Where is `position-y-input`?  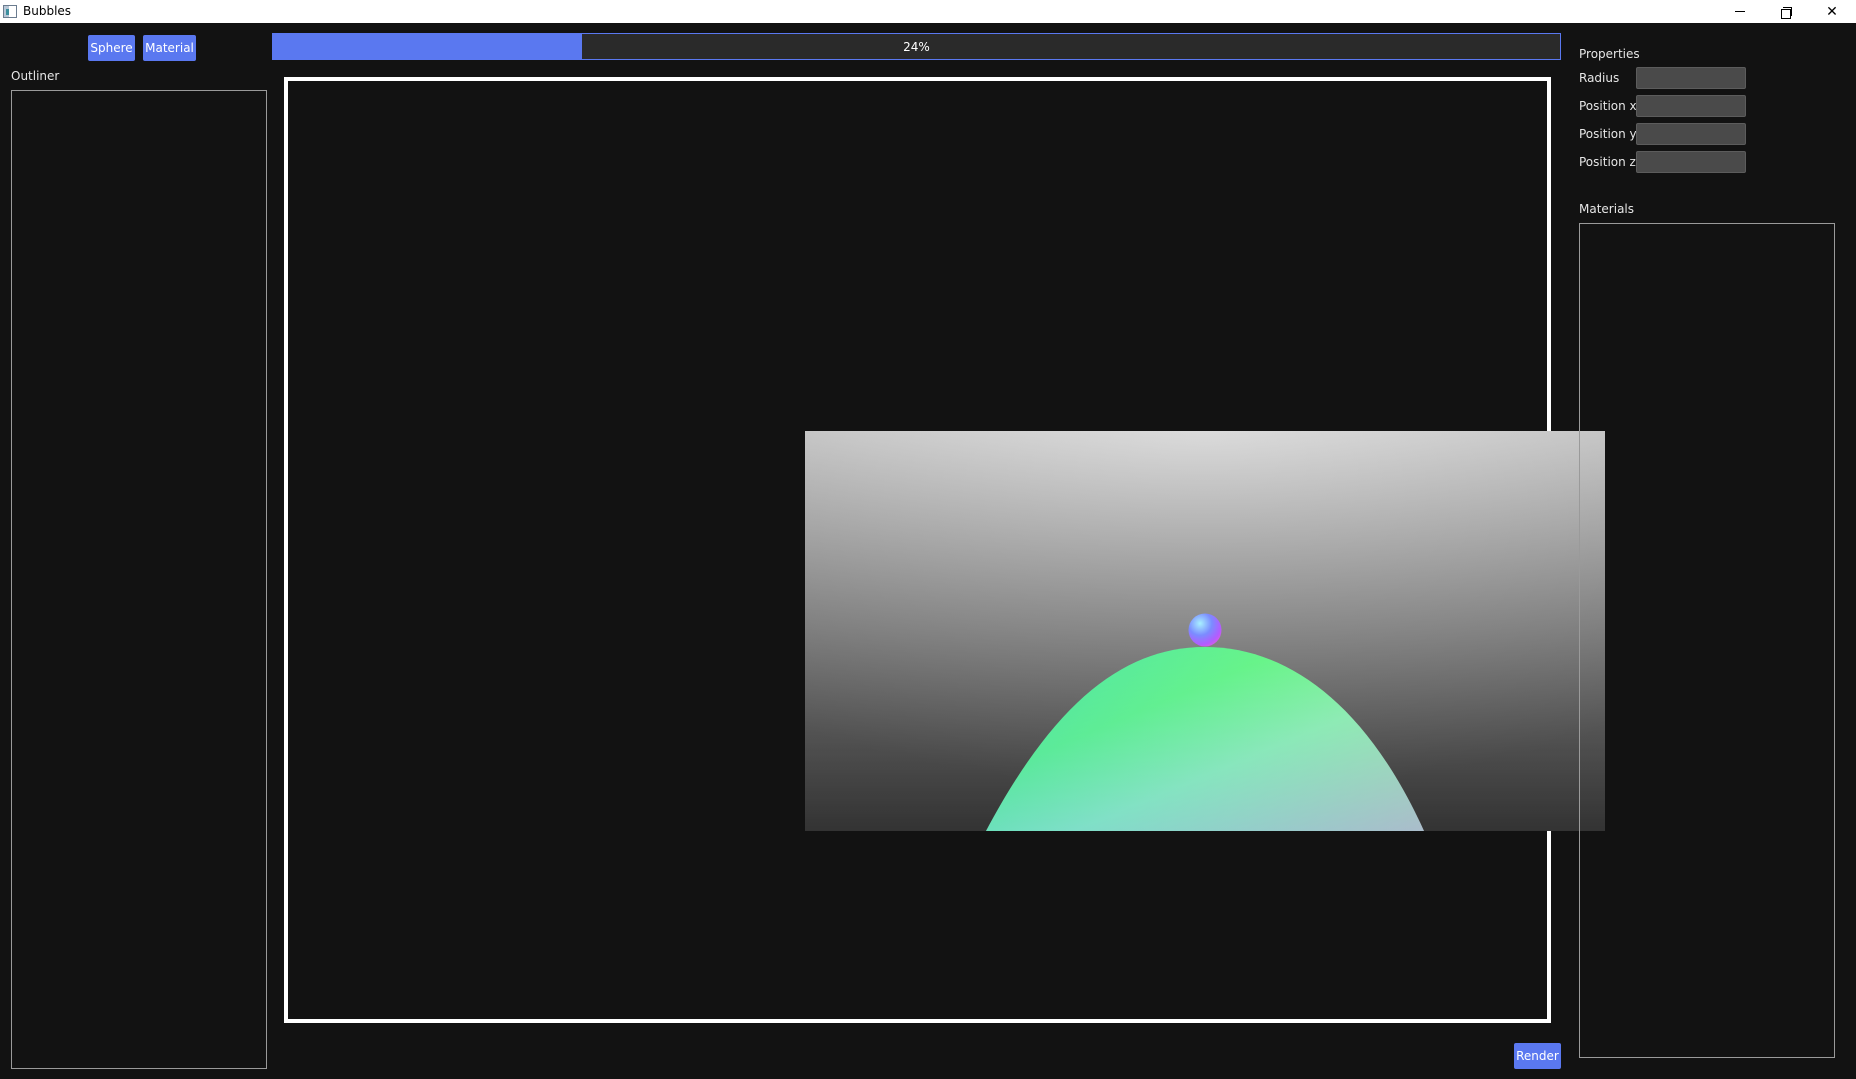 position-y-input is located at coordinates (1691, 134).